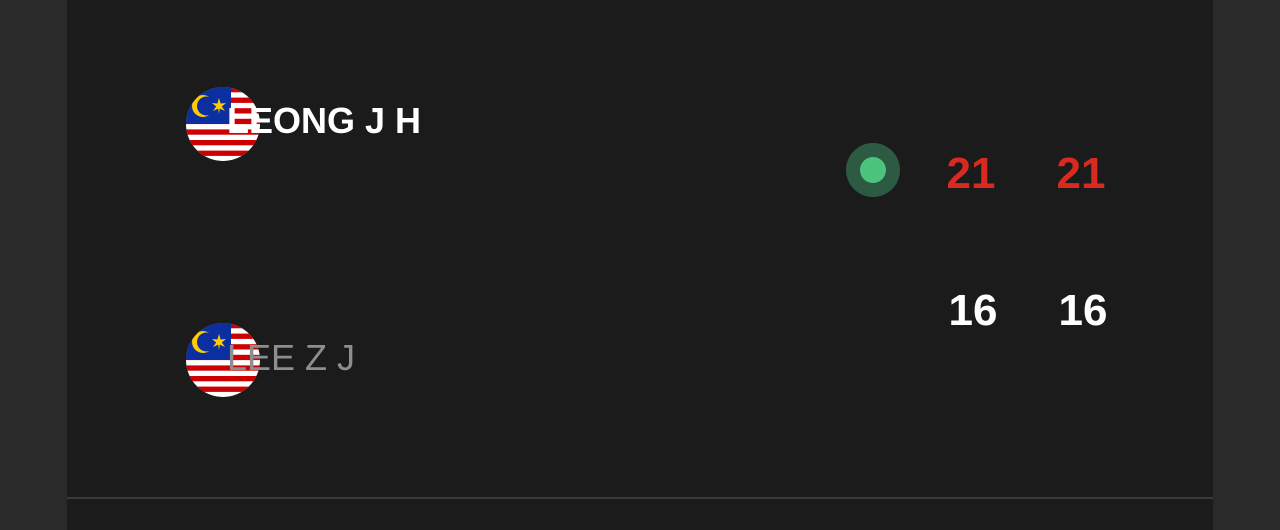 The image size is (1280, 530). Describe the element at coordinates (973, 310) in the screenshot. I see `player-2-game-1-score: 16` at that location.